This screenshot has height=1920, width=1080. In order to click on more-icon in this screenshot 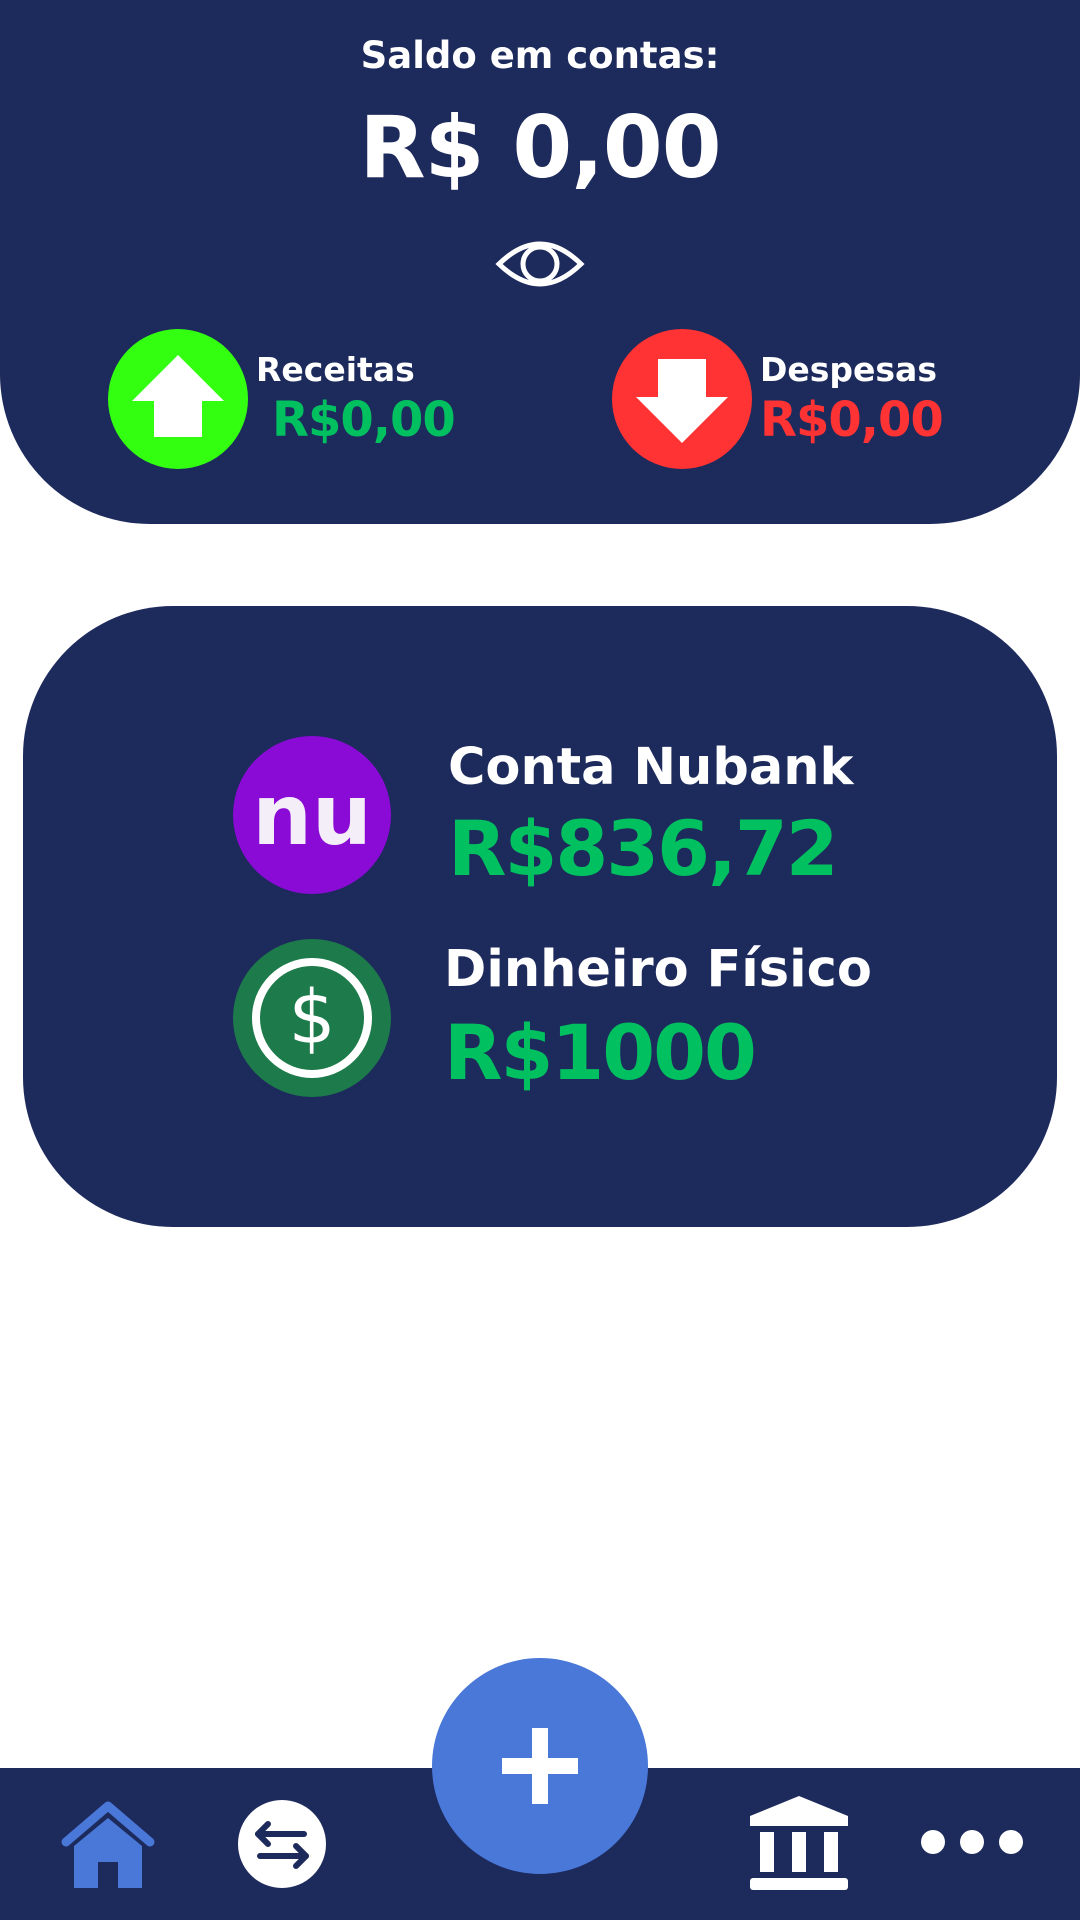, I will do `click(972, 1844)`.